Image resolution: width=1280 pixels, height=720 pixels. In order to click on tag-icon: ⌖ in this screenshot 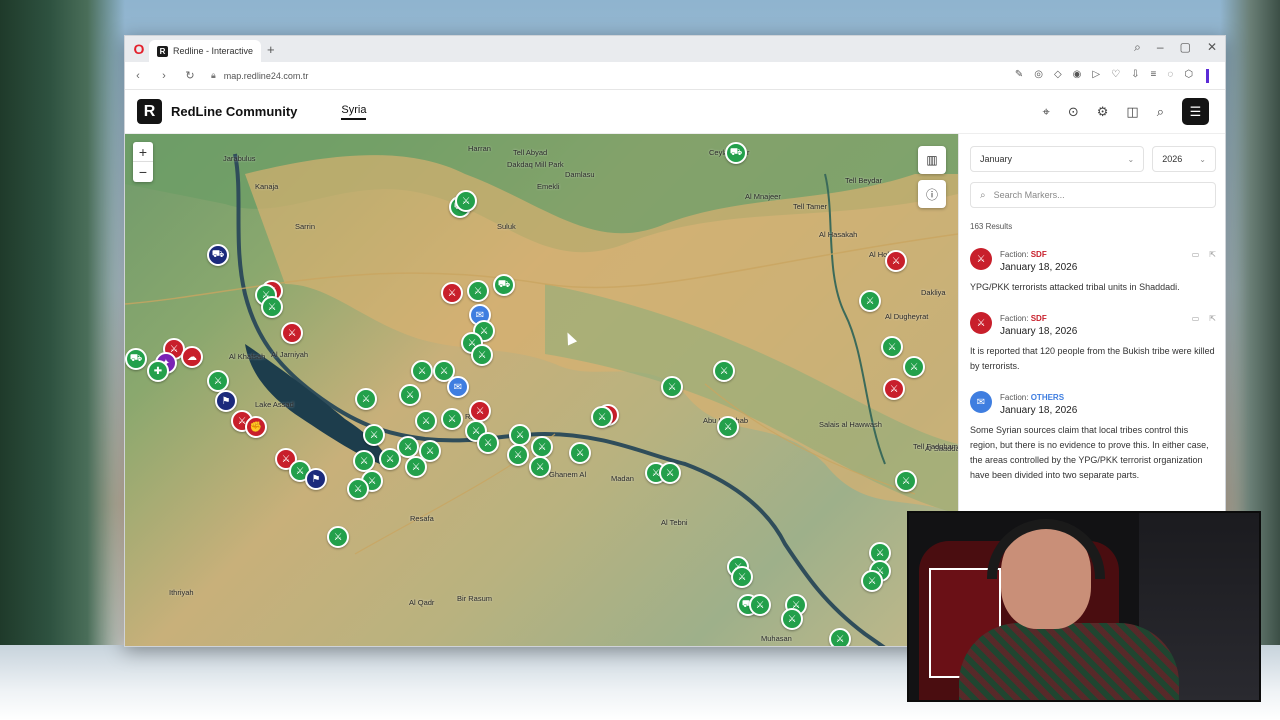, I will do `click(1046, 112)`.